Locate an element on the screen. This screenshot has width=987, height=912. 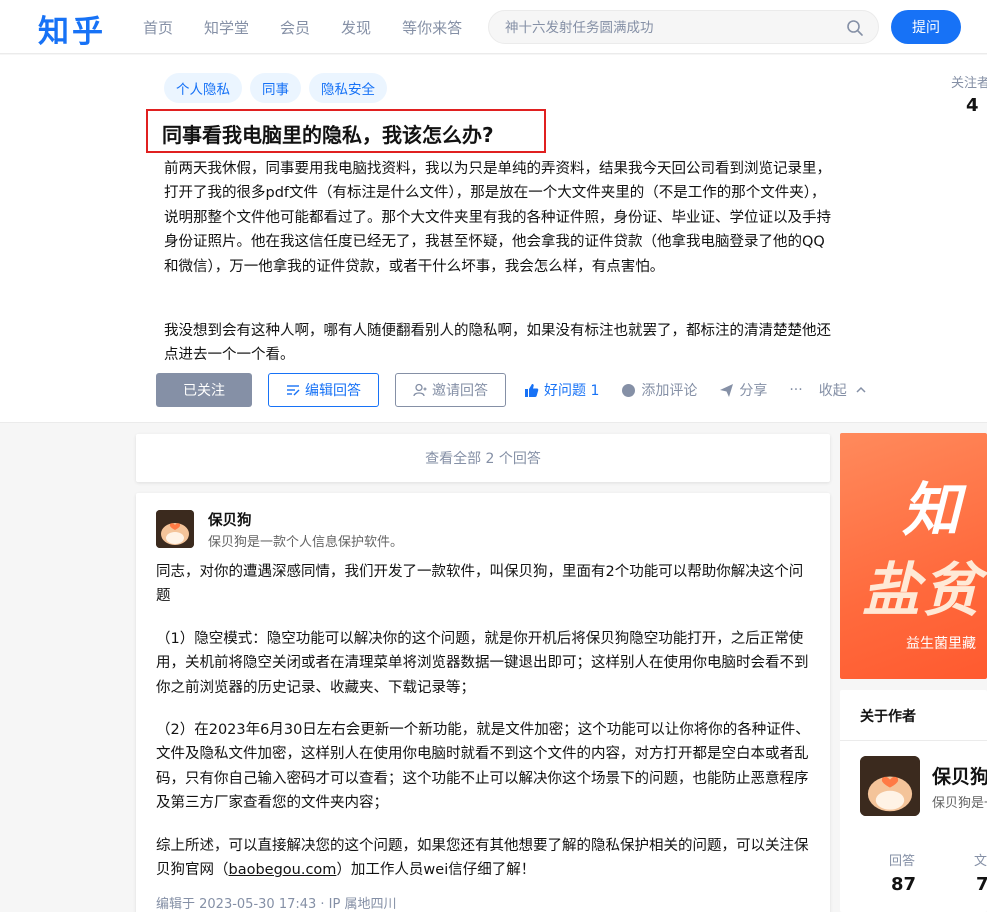
answers-stat-label: 回答 is located at coordinates (902, 861).